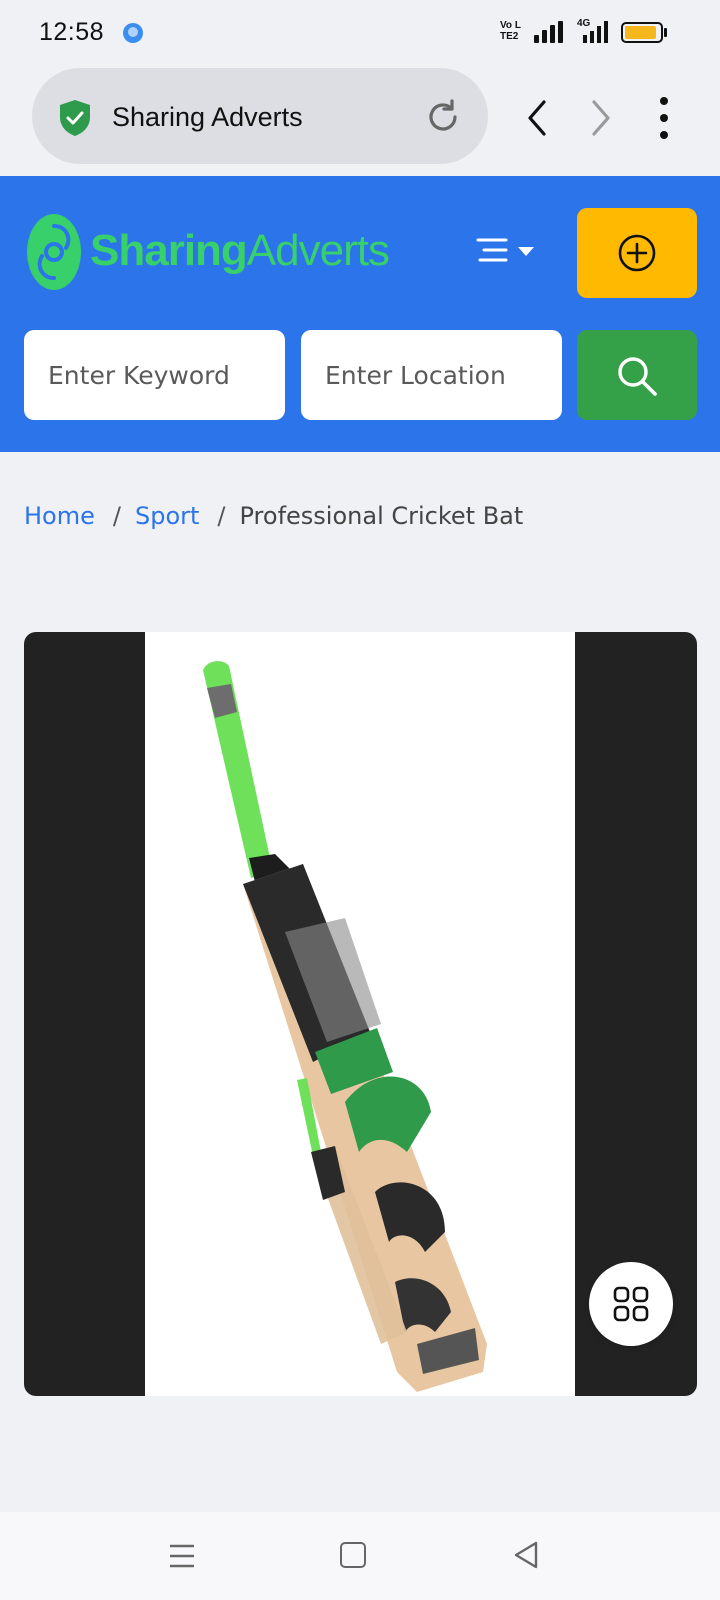 This screenshot has width=720, height=1600. What do you see at coordinates (169, 250) in the screenshot?
I see `logo-text-sharing: Sharing` at bounding box center [169, 250].